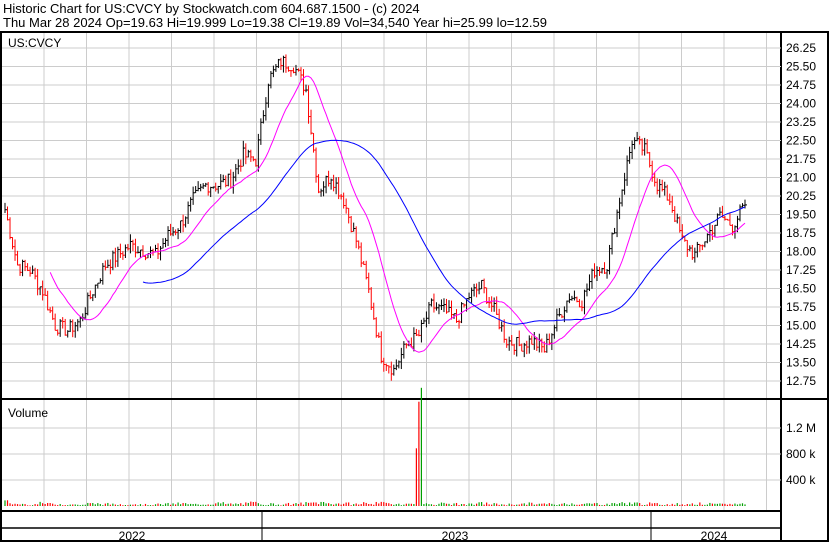  What do you see at coordinates (801, 67) in the screenshot?
I see `price-tick-label: 25.50` at bounding box center [801, 67].